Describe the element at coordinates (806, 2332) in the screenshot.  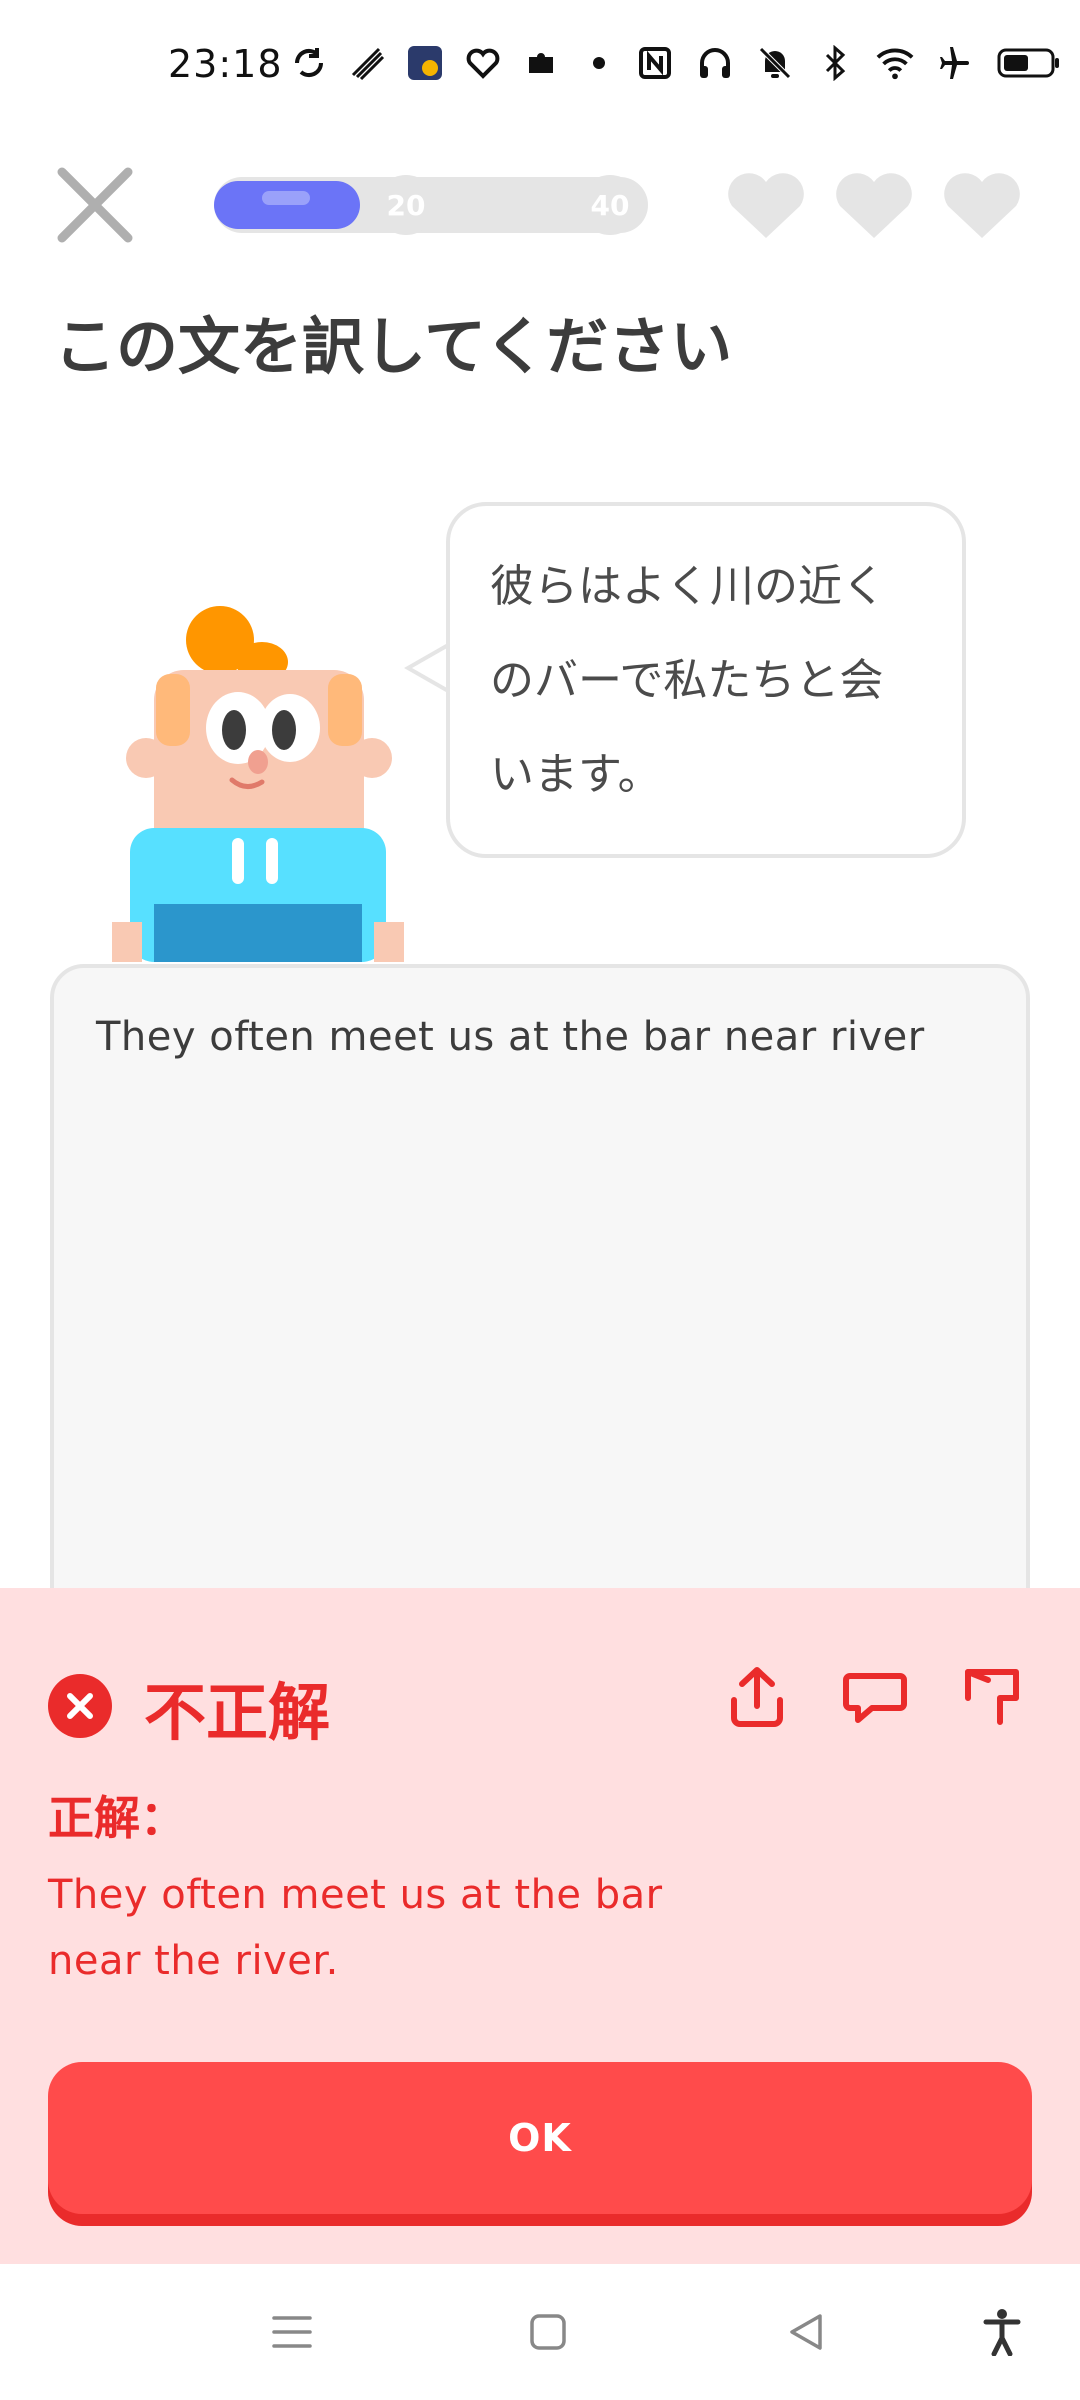
I see `back-icon` at that location.